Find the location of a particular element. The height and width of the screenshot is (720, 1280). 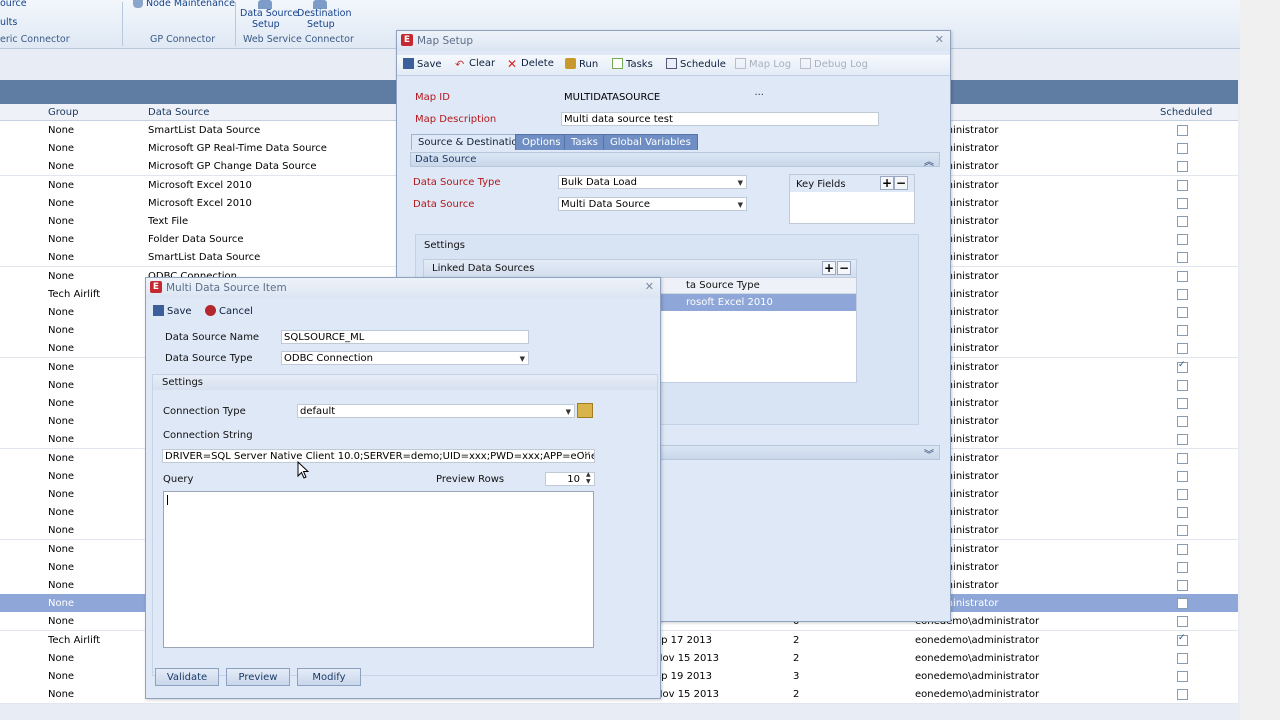

data-source-name-field: SQLSOURCE_ML is located at coordinates (405, 337).